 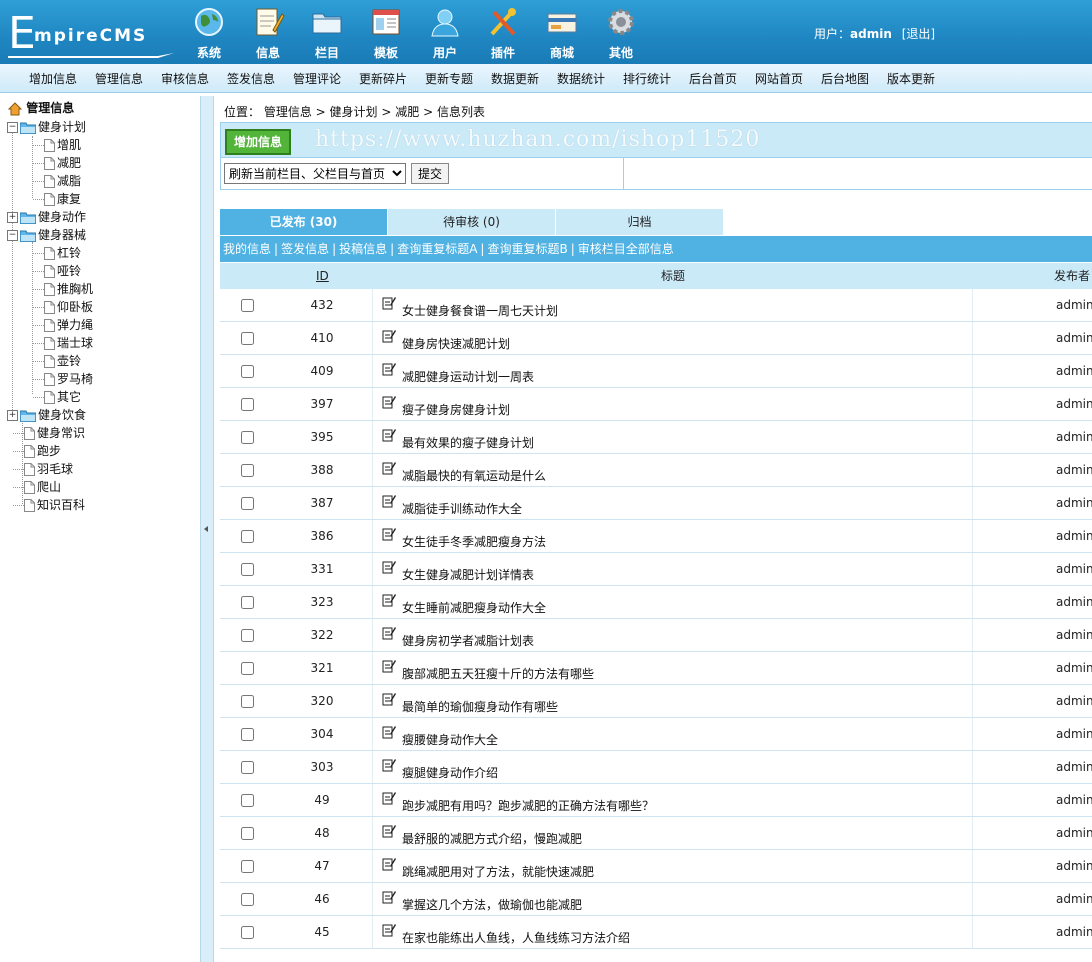 What do you see at coordinates (562, 33) in the screenshot?
I see `menu-shop: 商城` at bounding box center [562, 33].